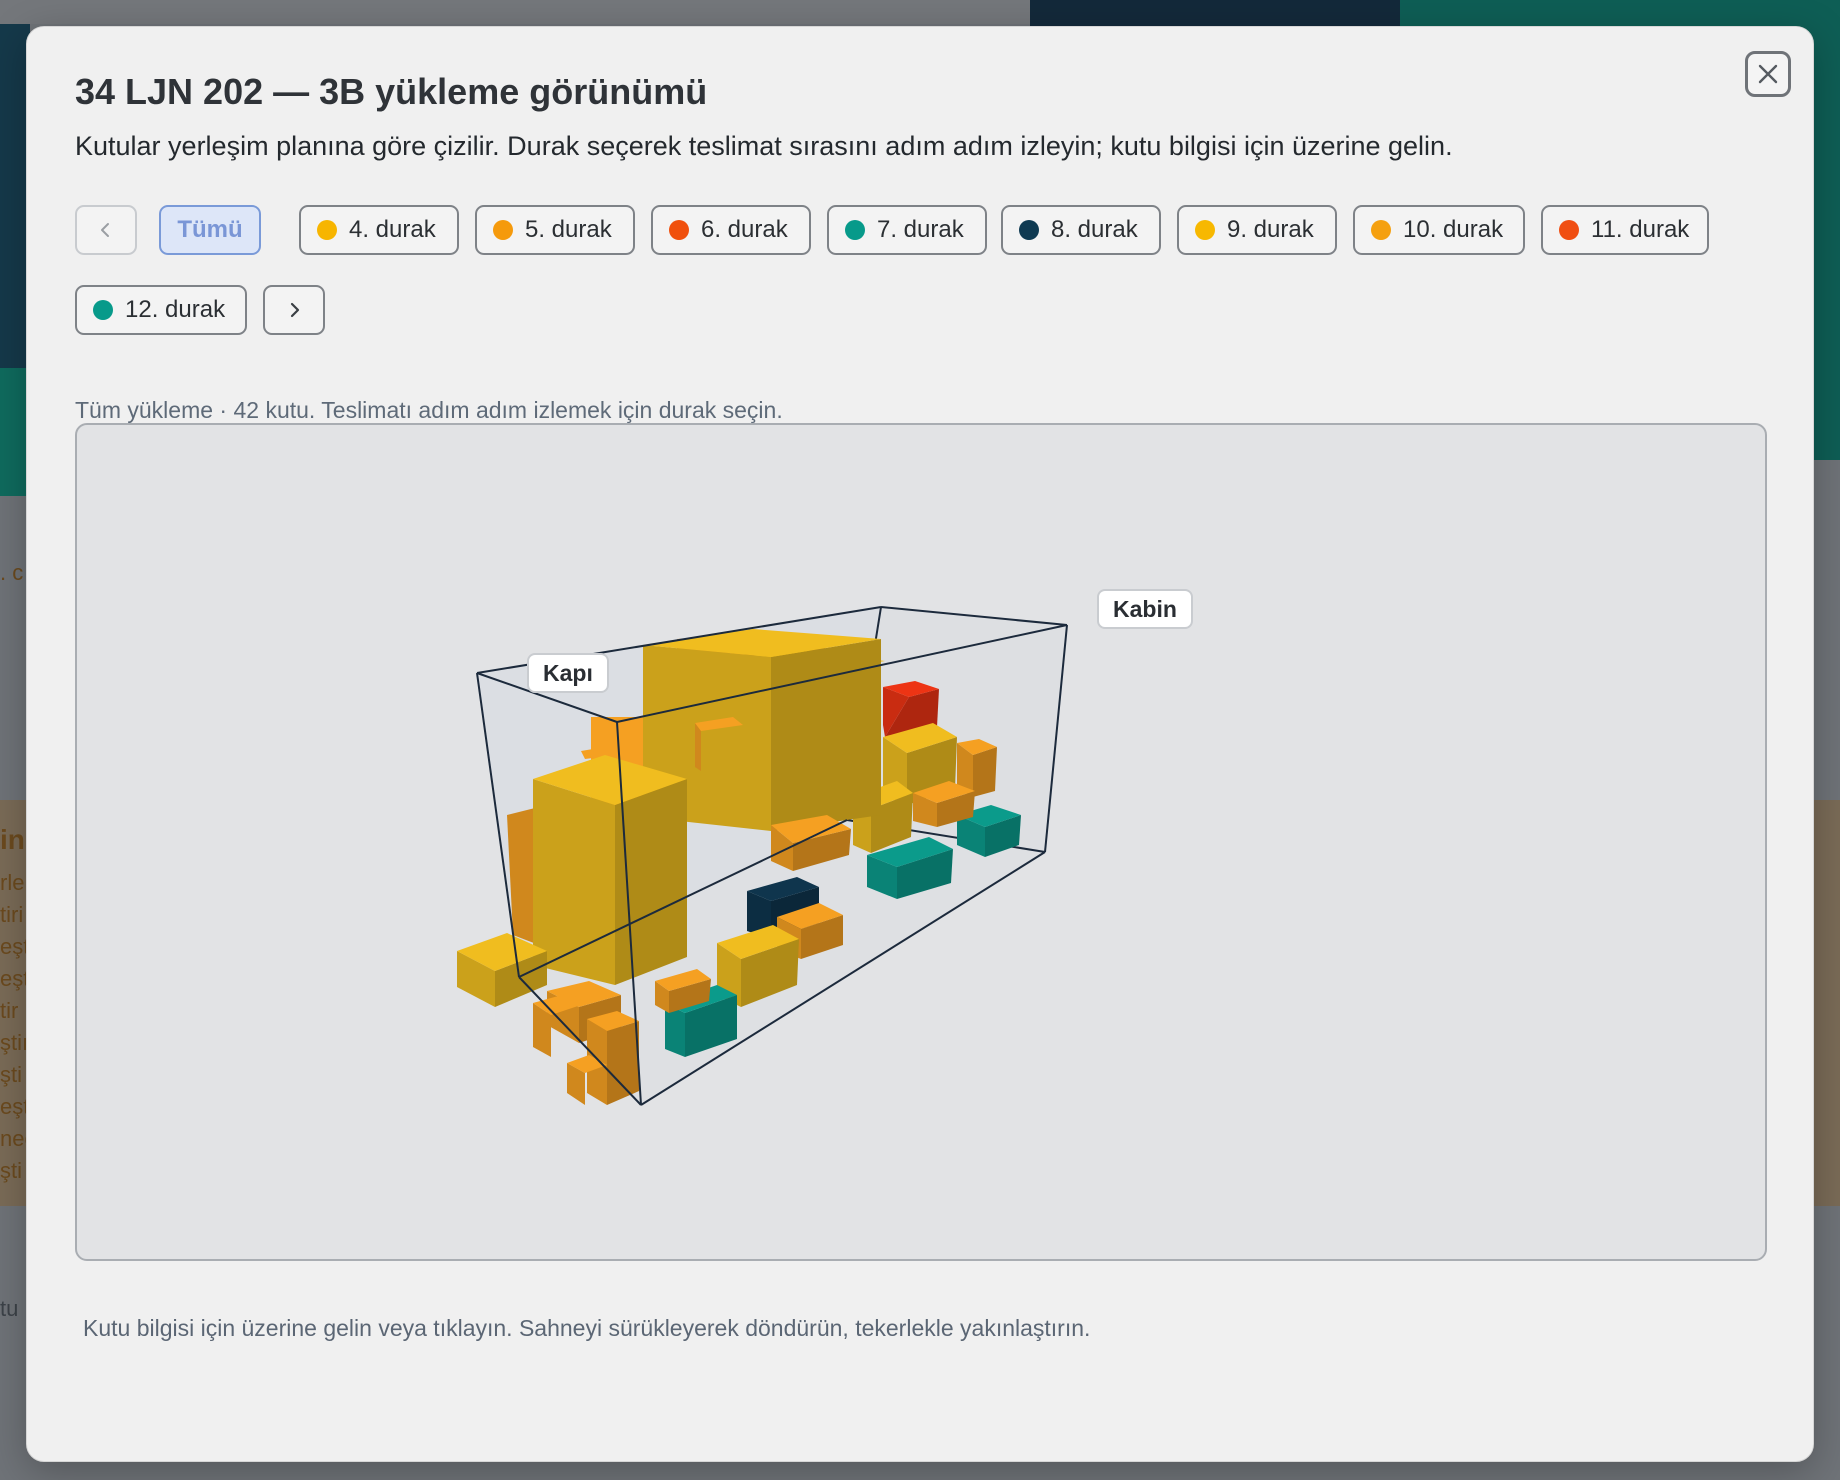  I want to click on chevron-right-icon, so click(295, 310).